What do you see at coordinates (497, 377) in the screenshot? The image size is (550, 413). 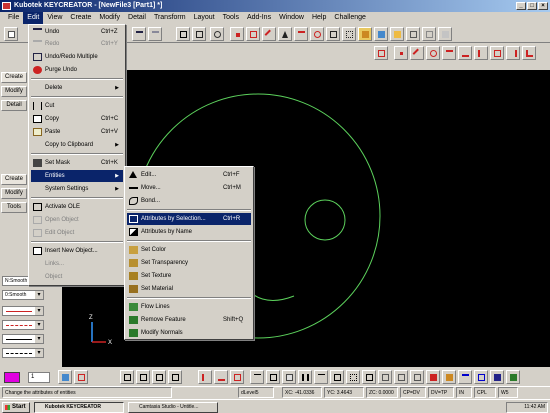 I see `fill-icon` at bounding box center [497, 377].